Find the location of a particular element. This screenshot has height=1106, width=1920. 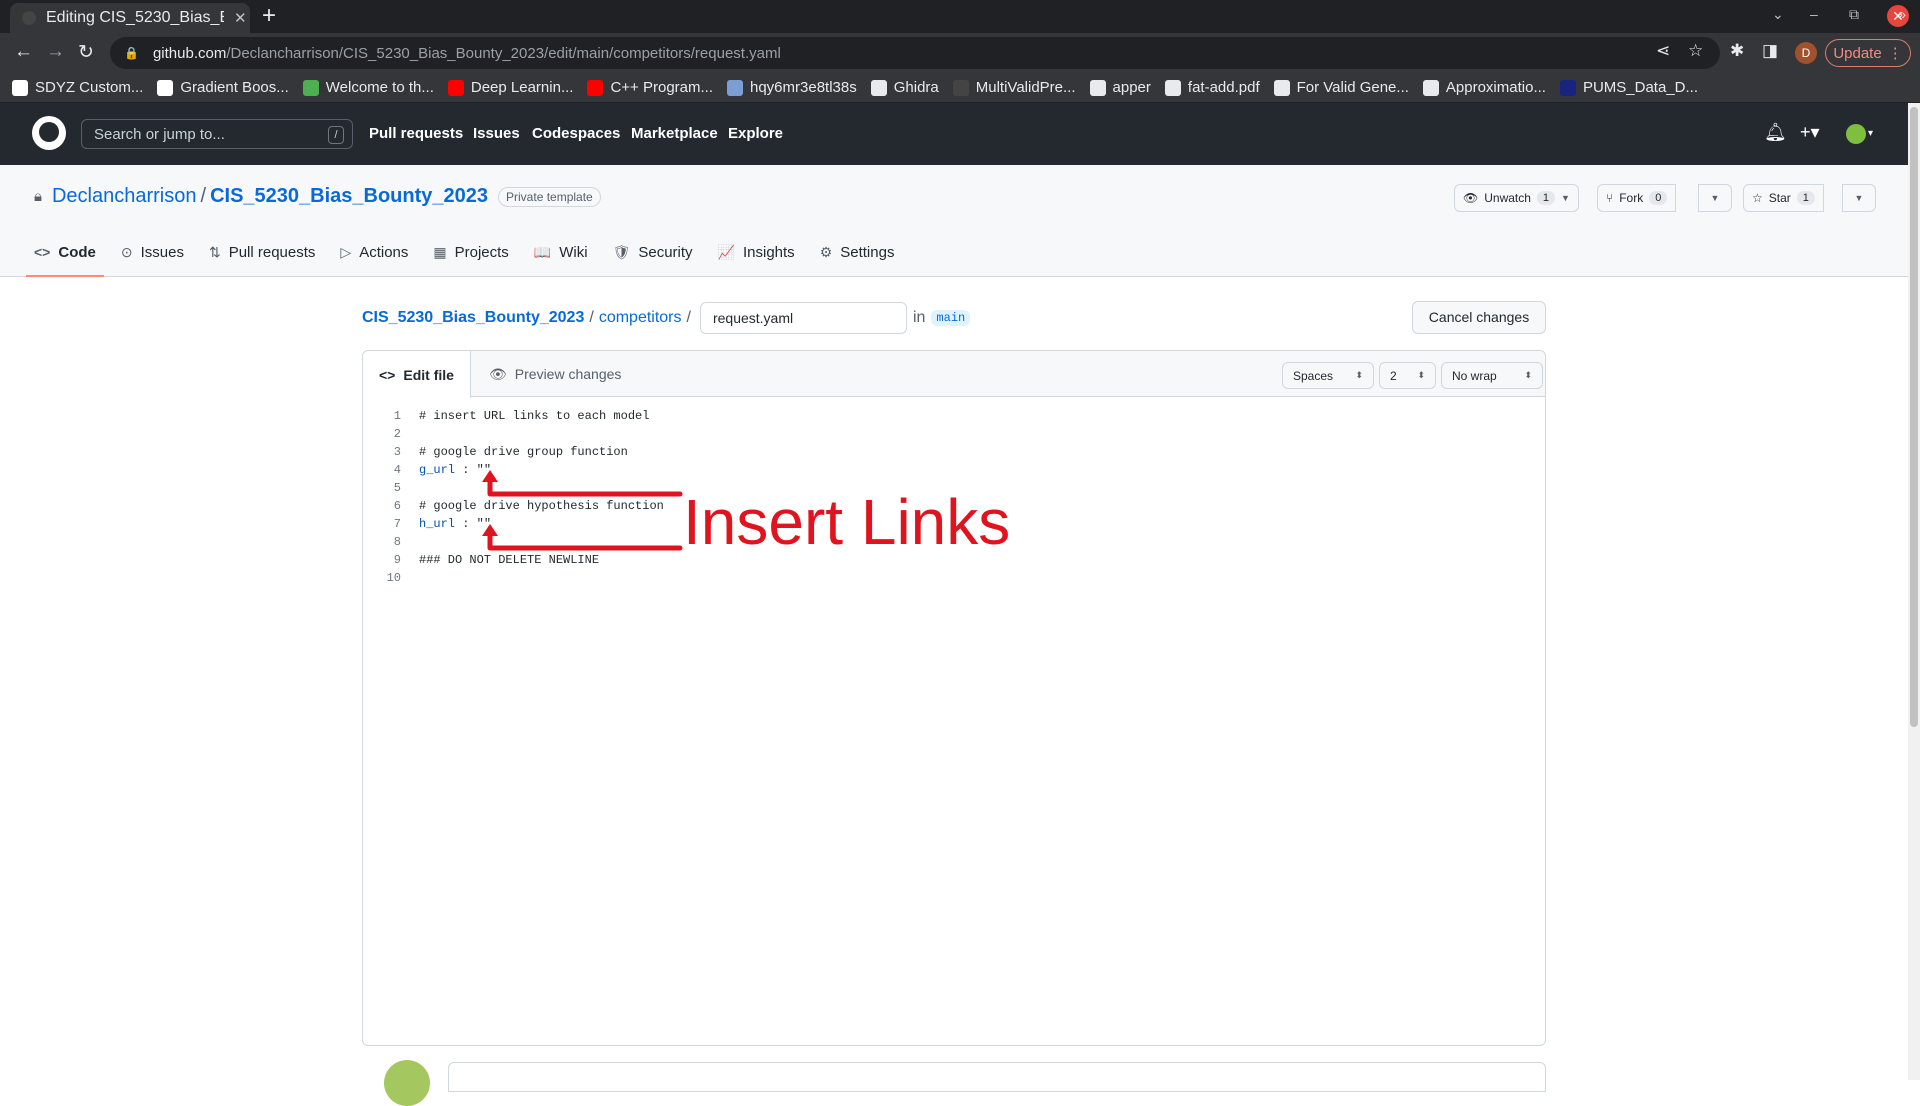

tab-label: Projects is located at coordinates (481, 252).